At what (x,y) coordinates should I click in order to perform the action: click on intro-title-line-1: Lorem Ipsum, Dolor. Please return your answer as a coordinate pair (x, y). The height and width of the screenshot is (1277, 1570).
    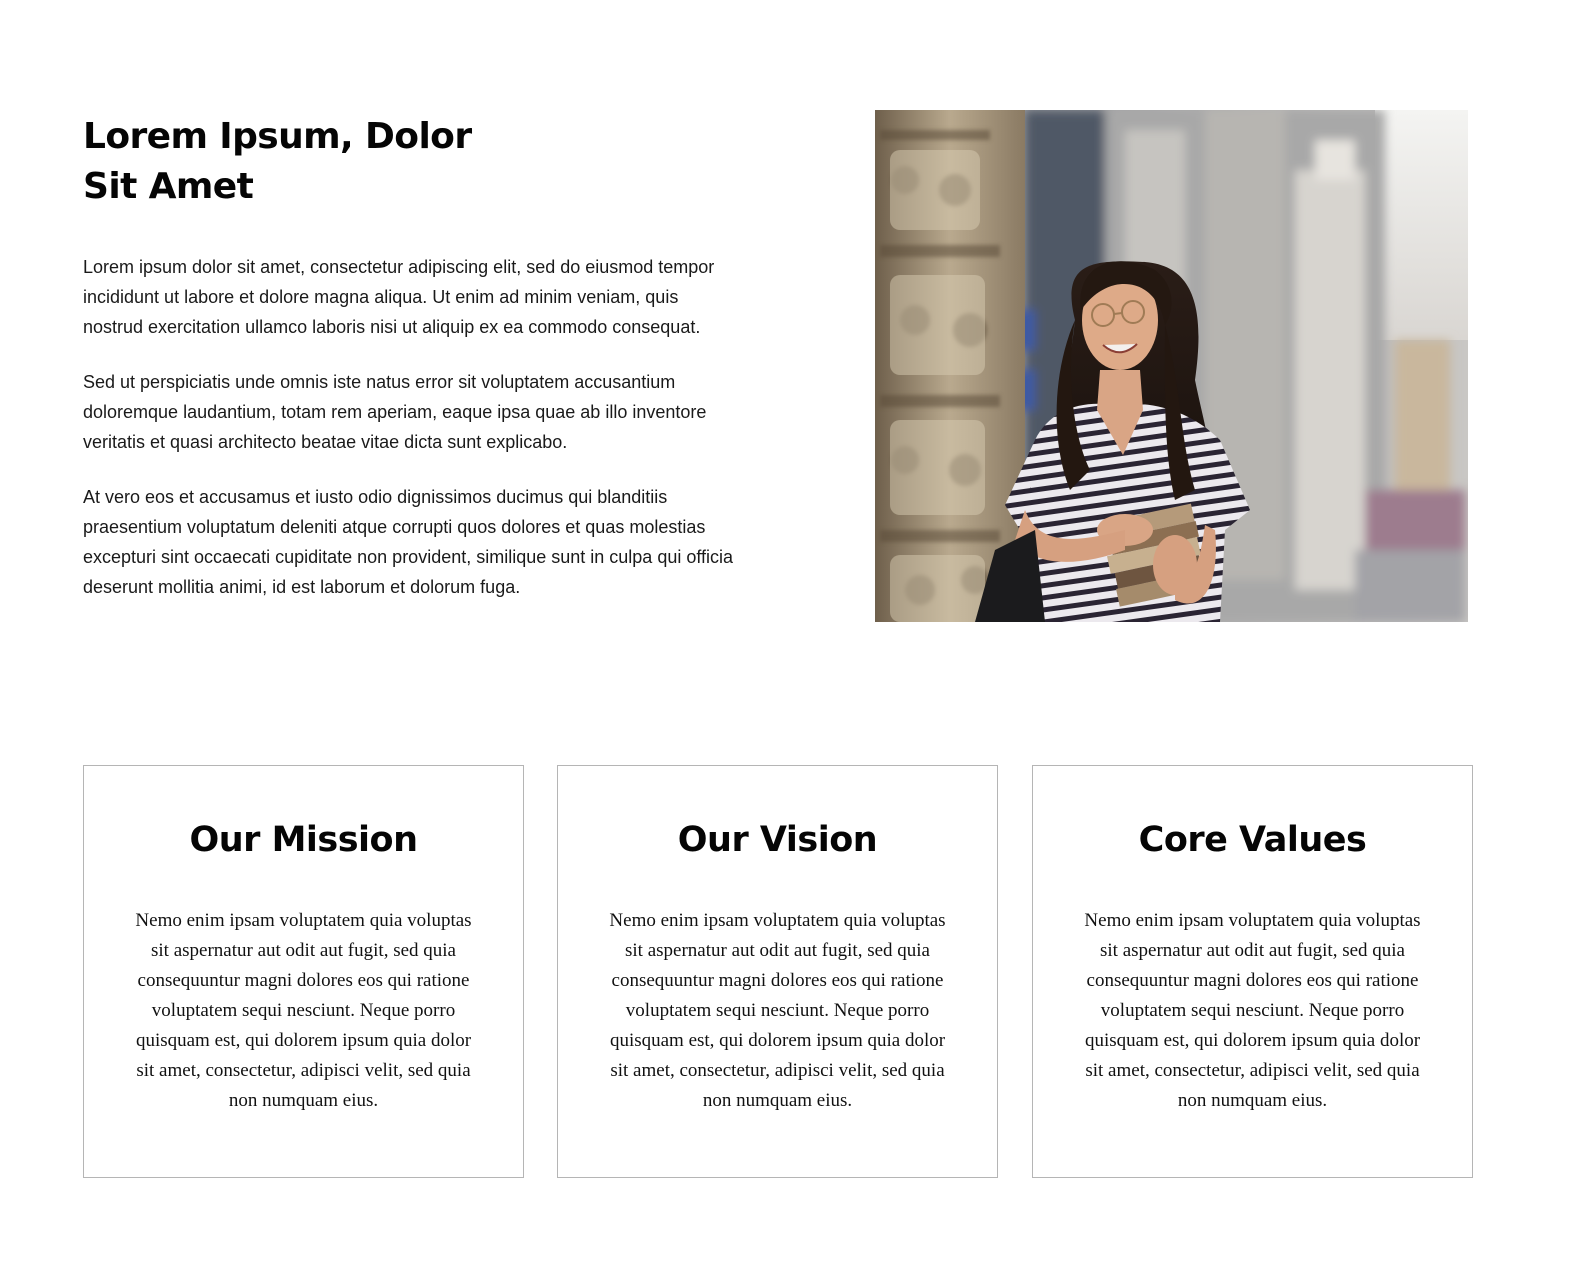
    Looking at the image, I should click on (277, 136).